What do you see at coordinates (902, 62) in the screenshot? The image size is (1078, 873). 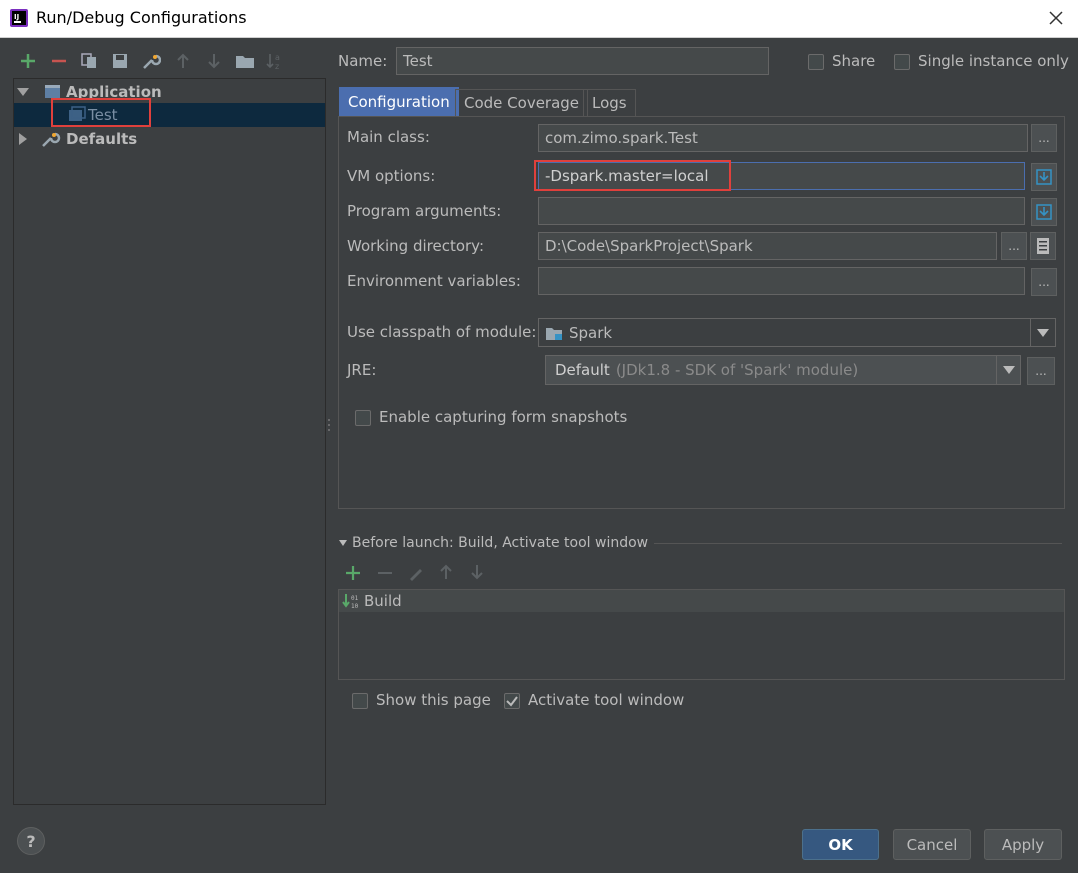 I see `single-instance-checkbox` at bounding box center [902, 62].